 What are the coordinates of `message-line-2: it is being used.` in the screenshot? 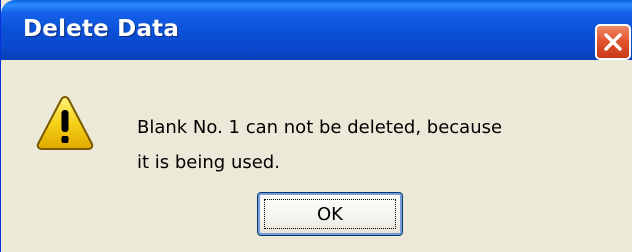 It's located at (208, 162).